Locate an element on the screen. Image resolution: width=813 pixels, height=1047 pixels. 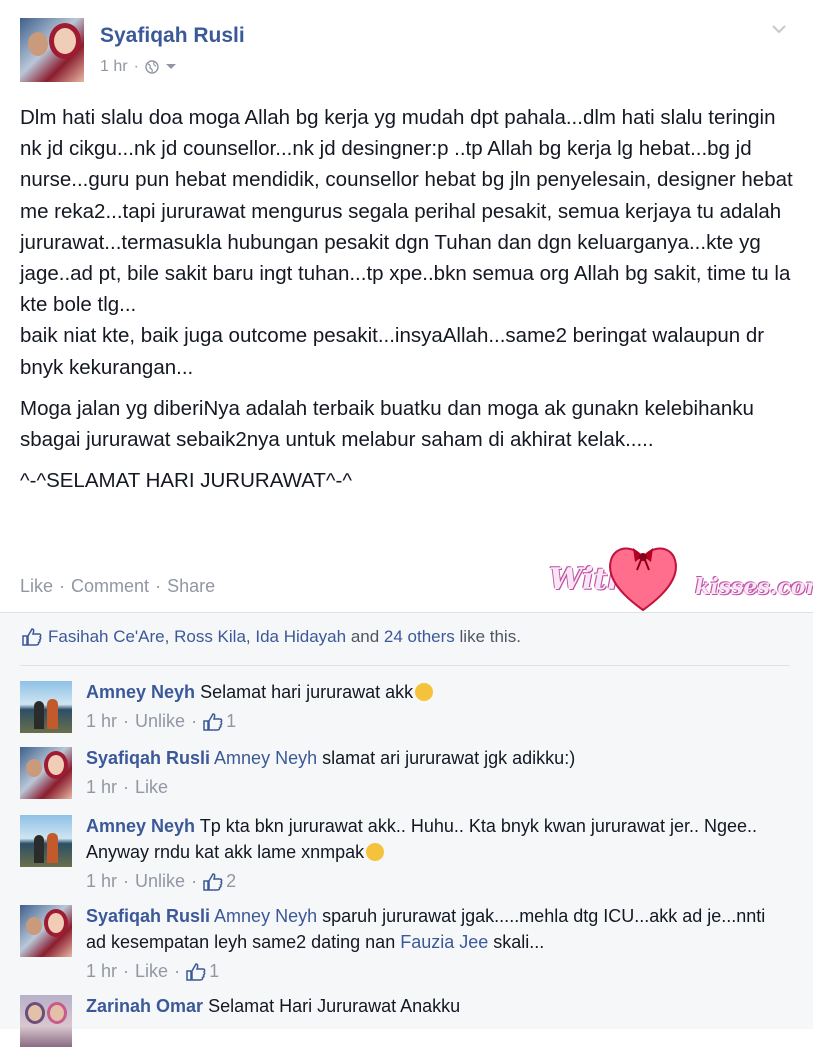
audience-dropdown-icon is located at coordinates (171, 67).